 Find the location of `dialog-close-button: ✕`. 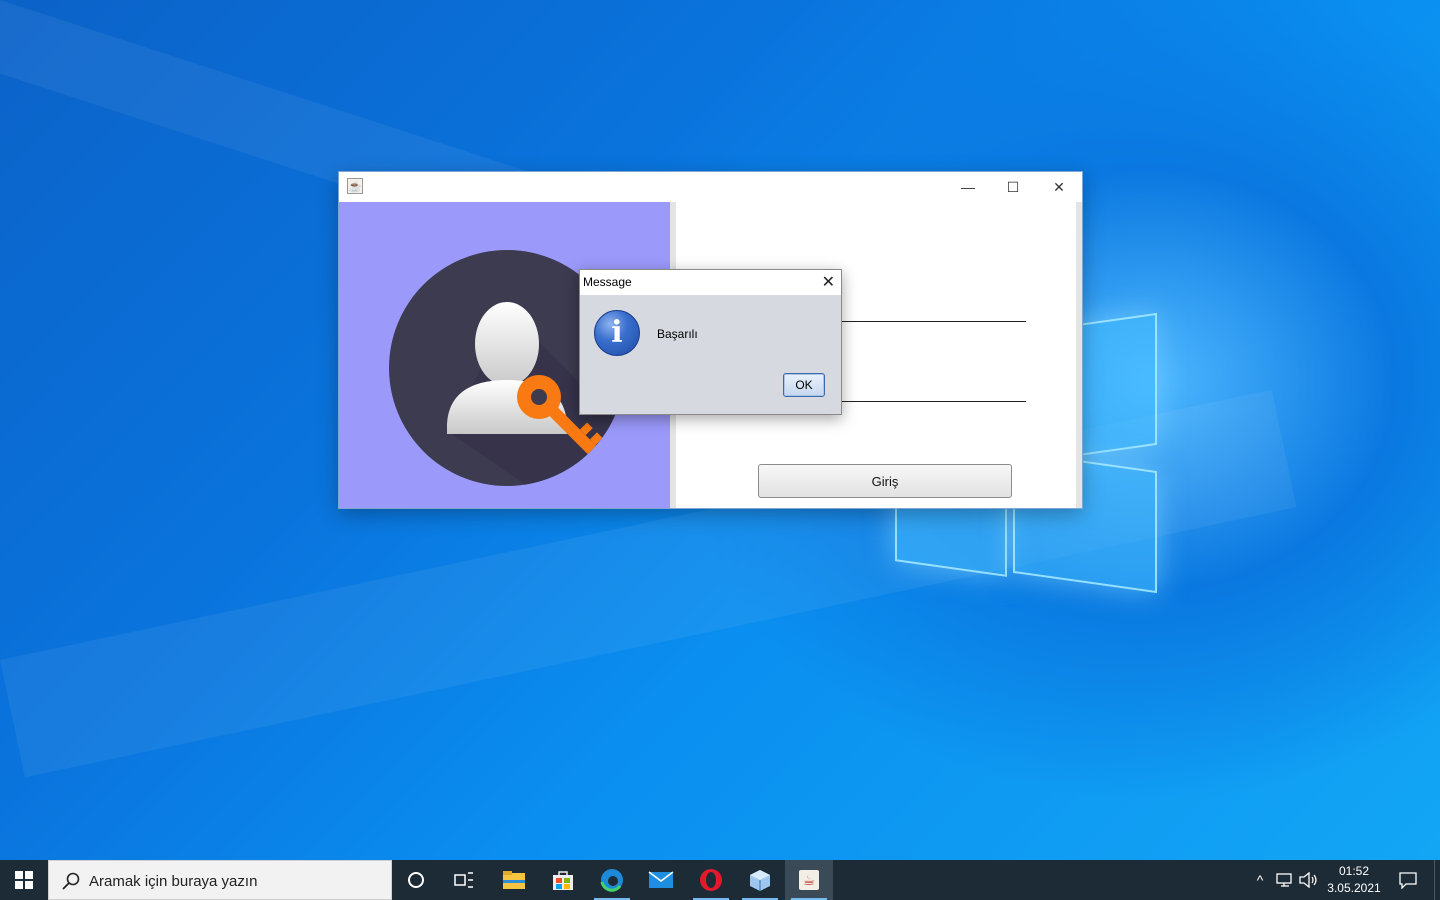

dialog-close-button: ✕ is located at coordinates (828, 282).